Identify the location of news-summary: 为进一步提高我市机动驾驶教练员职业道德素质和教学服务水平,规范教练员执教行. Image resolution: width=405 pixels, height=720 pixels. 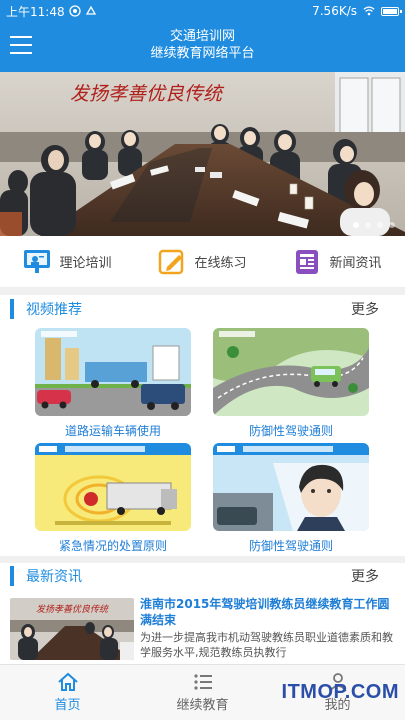
(266, 645).